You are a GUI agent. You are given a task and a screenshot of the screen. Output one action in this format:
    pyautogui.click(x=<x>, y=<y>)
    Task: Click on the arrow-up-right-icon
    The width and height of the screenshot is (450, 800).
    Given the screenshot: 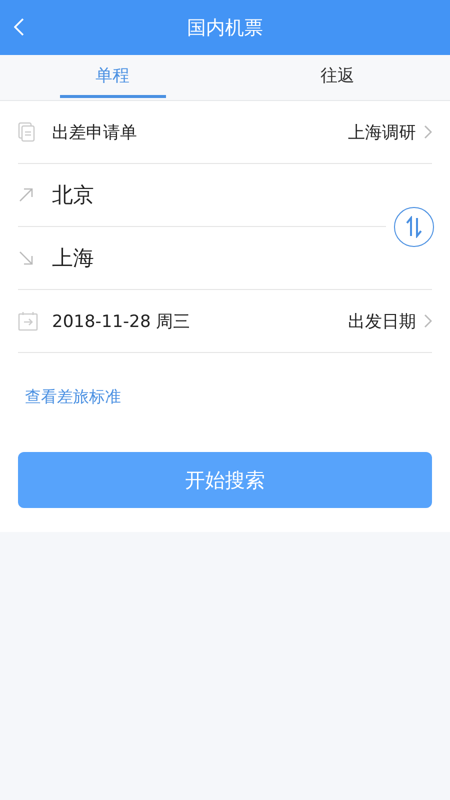 What is the action you would take?
    pyautogui.click(x=26, y=195)
    